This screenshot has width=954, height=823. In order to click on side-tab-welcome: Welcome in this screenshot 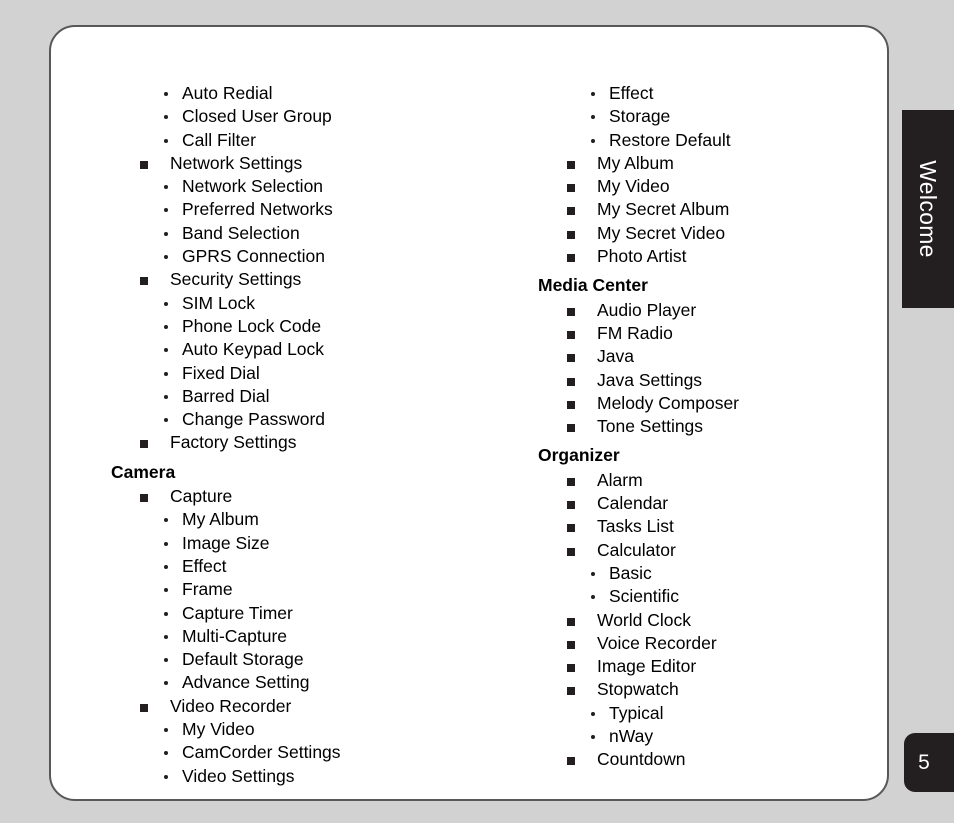, I will do `click(928, 209)`.